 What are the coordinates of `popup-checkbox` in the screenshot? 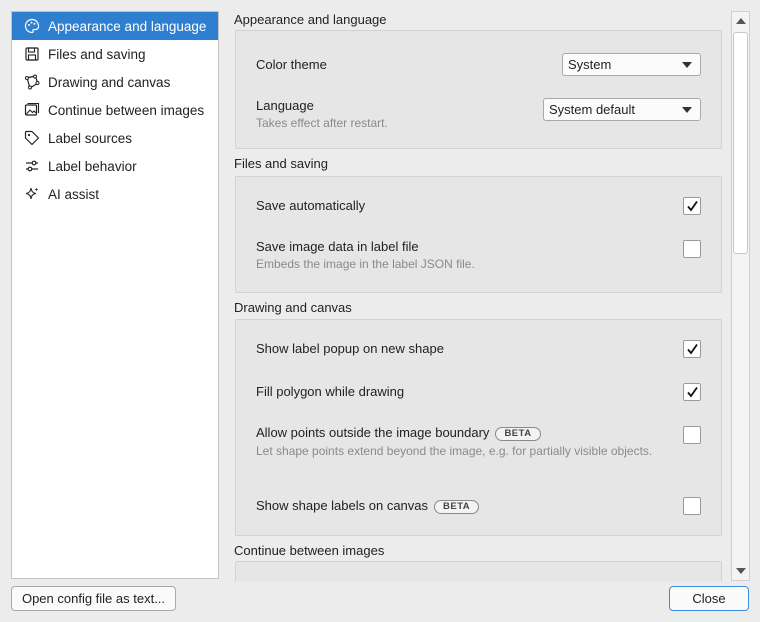 It's located at (692, 349).